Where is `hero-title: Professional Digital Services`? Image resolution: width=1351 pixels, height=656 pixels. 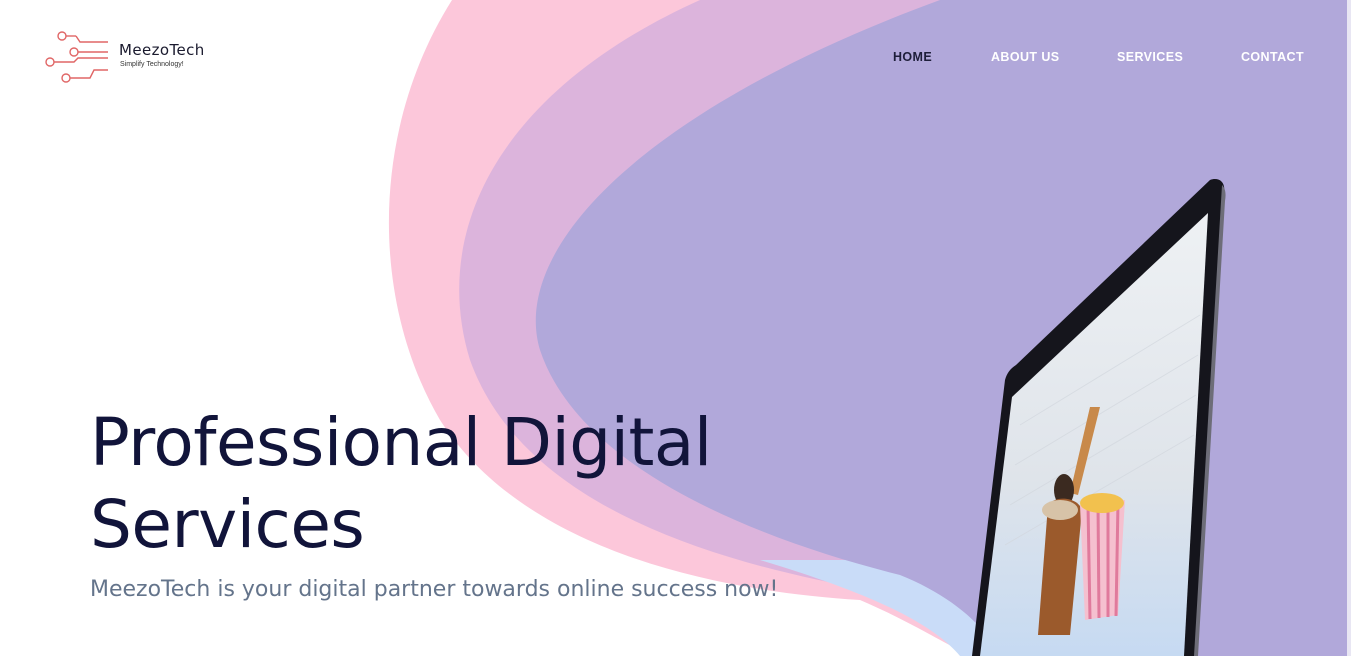
hero-title: Professional Digital Services is located at coordinates (401, 484).